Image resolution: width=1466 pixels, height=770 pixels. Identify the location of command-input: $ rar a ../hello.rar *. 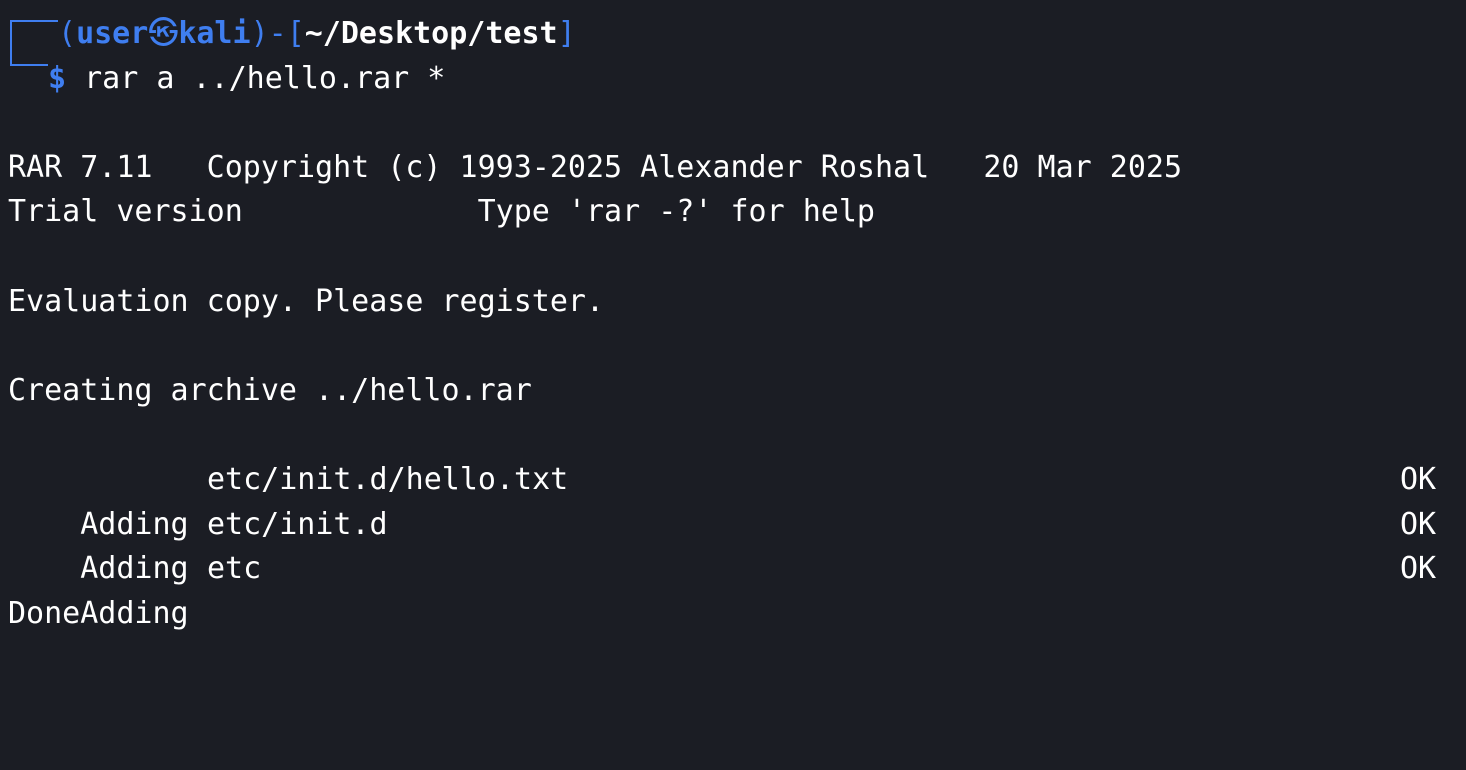
(246, 79).